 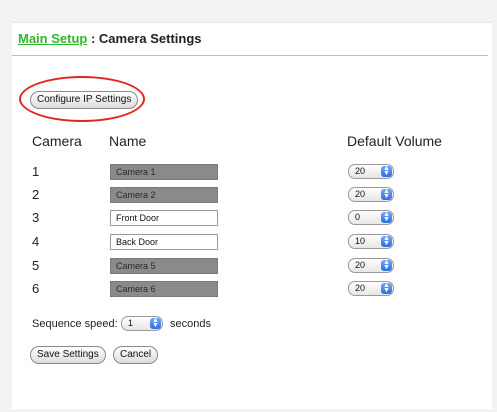 What do you see at coordinates (36, 288) in the screenshot?
I see `camera-number: 6` at bounding box center [36, 288].